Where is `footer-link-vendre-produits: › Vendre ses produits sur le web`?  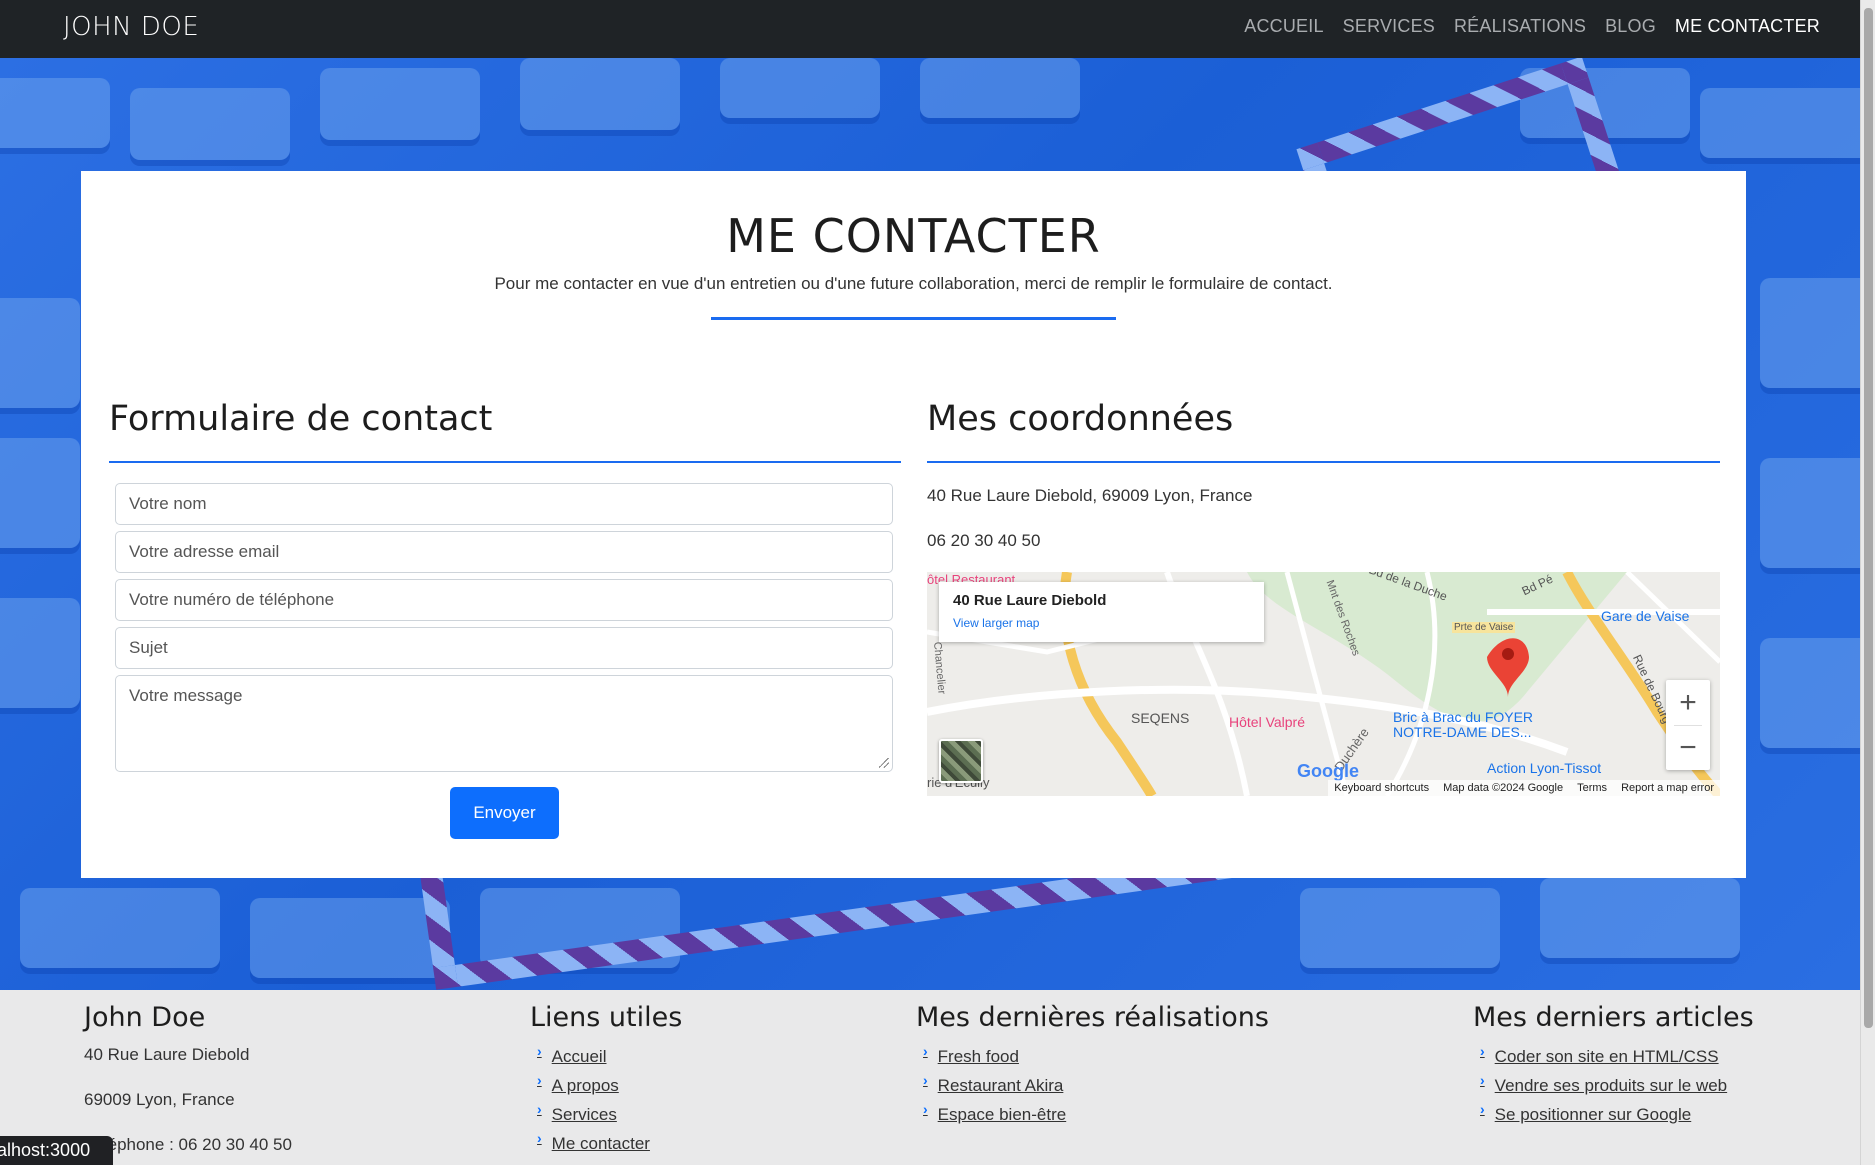 footer-link-vendre-produits: › Vendre ses produits sur le web is located at coordinates (1604, 1084).